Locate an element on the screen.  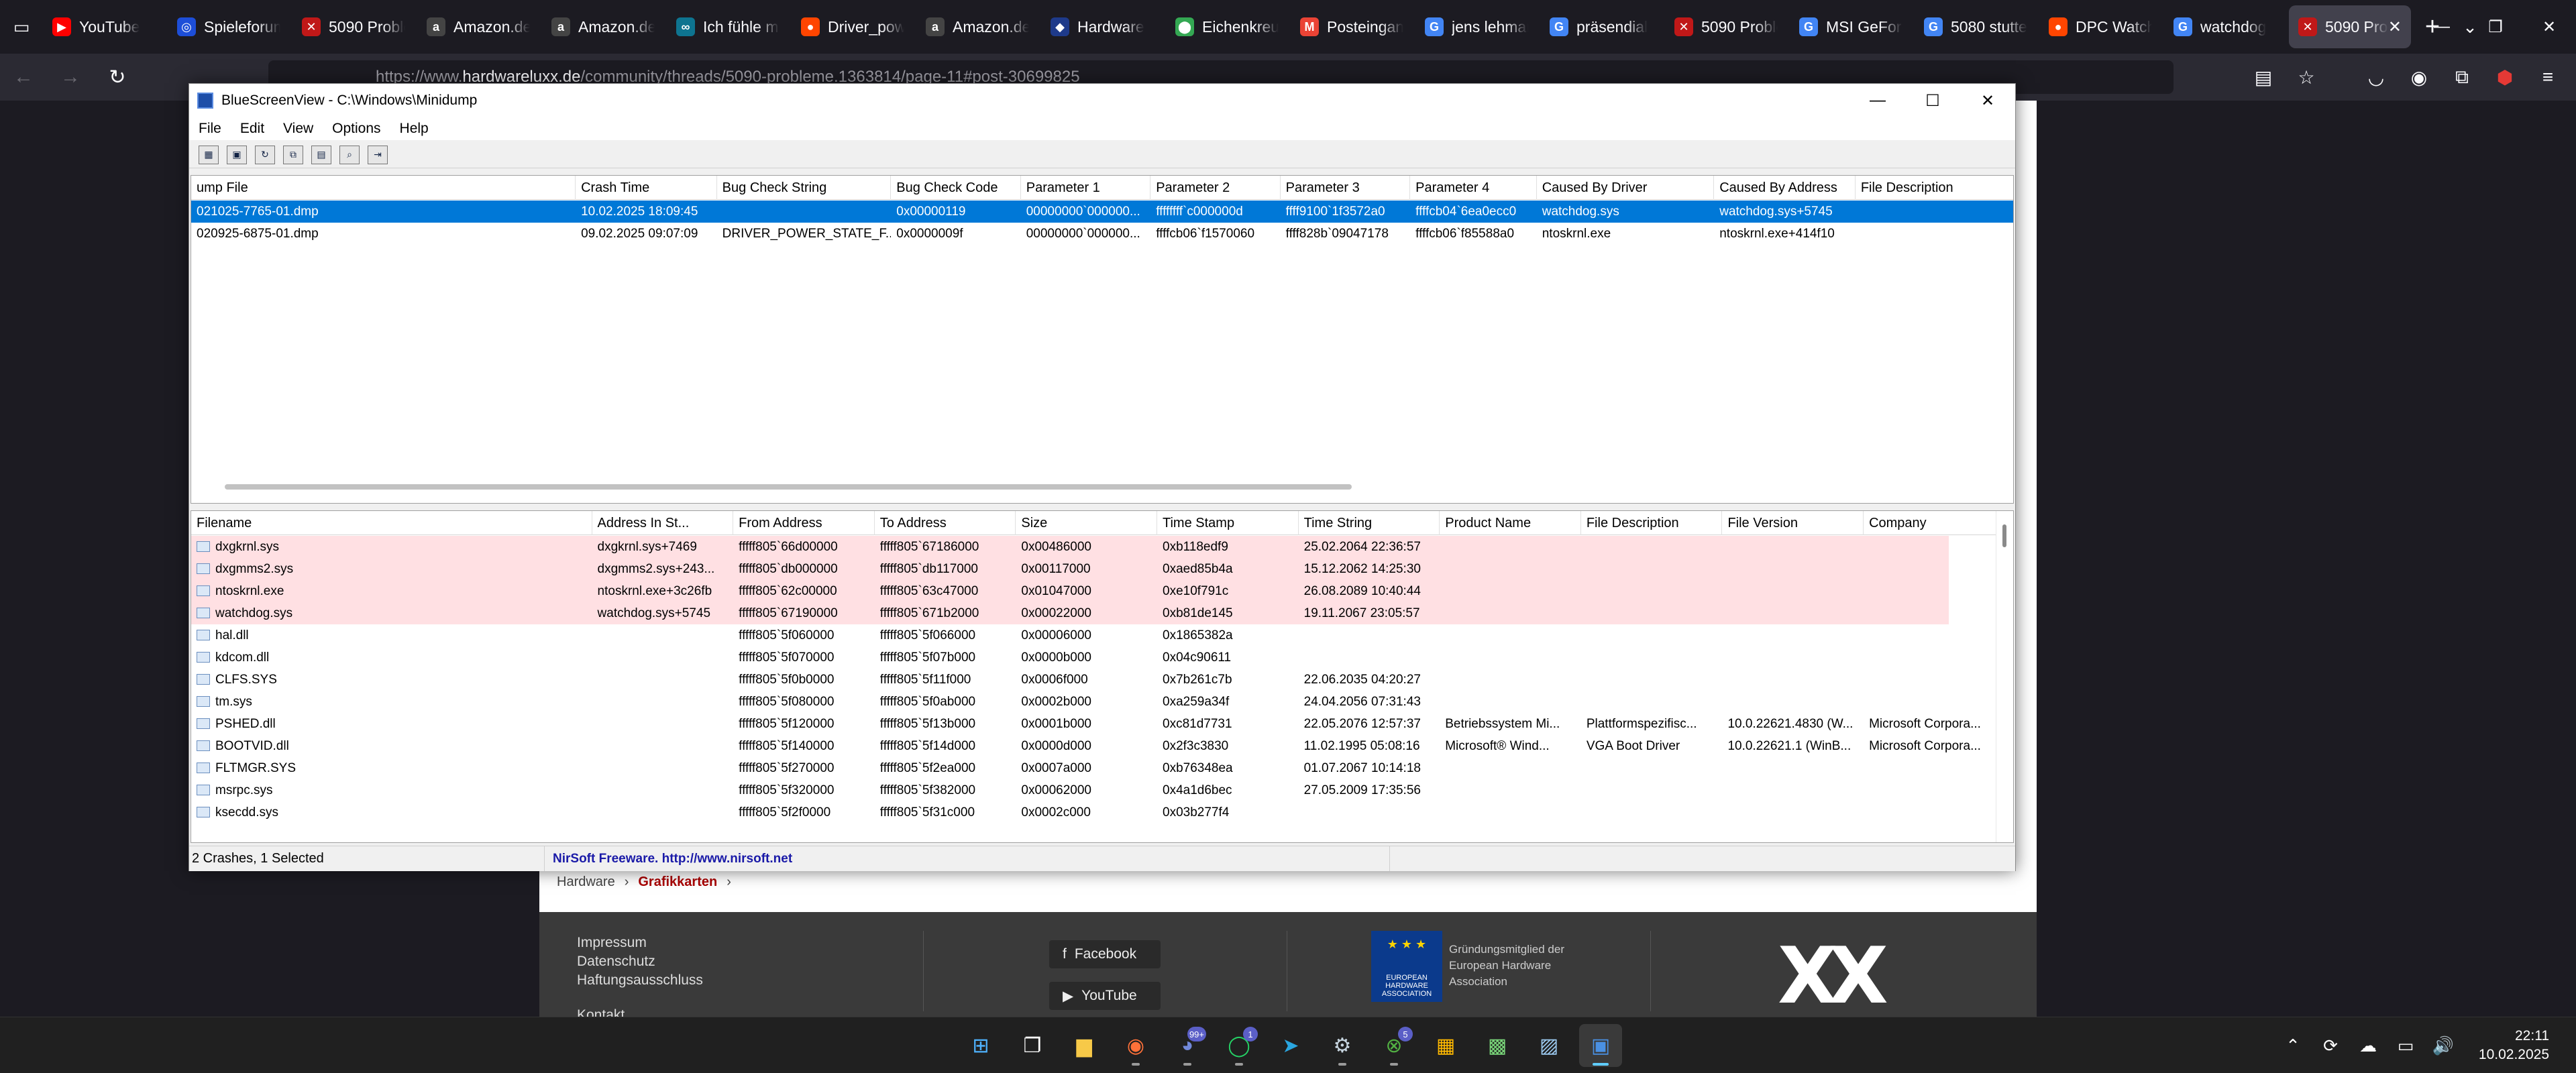
column-header: Product Name is located at coordinates (1510, 523).